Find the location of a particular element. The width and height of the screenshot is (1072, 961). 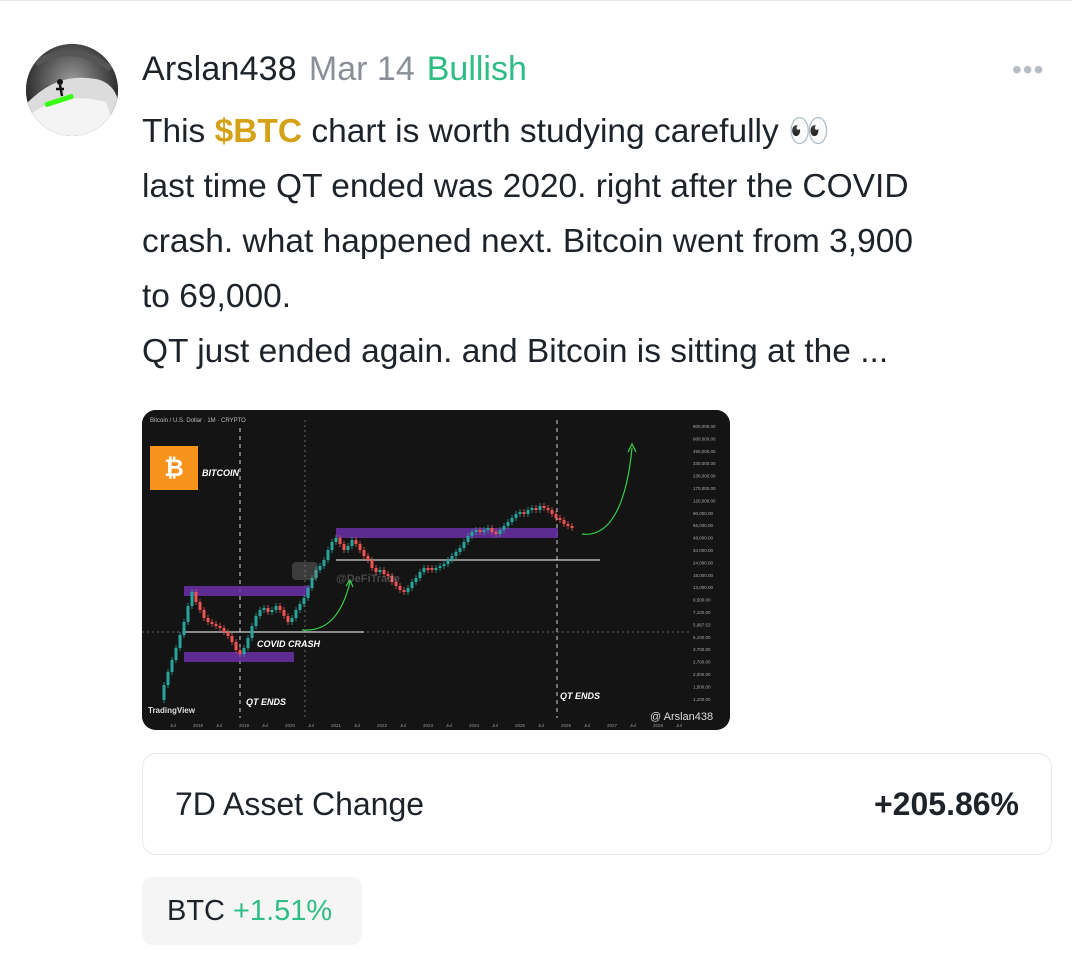

time-tick: 2022 is located at coordinates (382, 725).